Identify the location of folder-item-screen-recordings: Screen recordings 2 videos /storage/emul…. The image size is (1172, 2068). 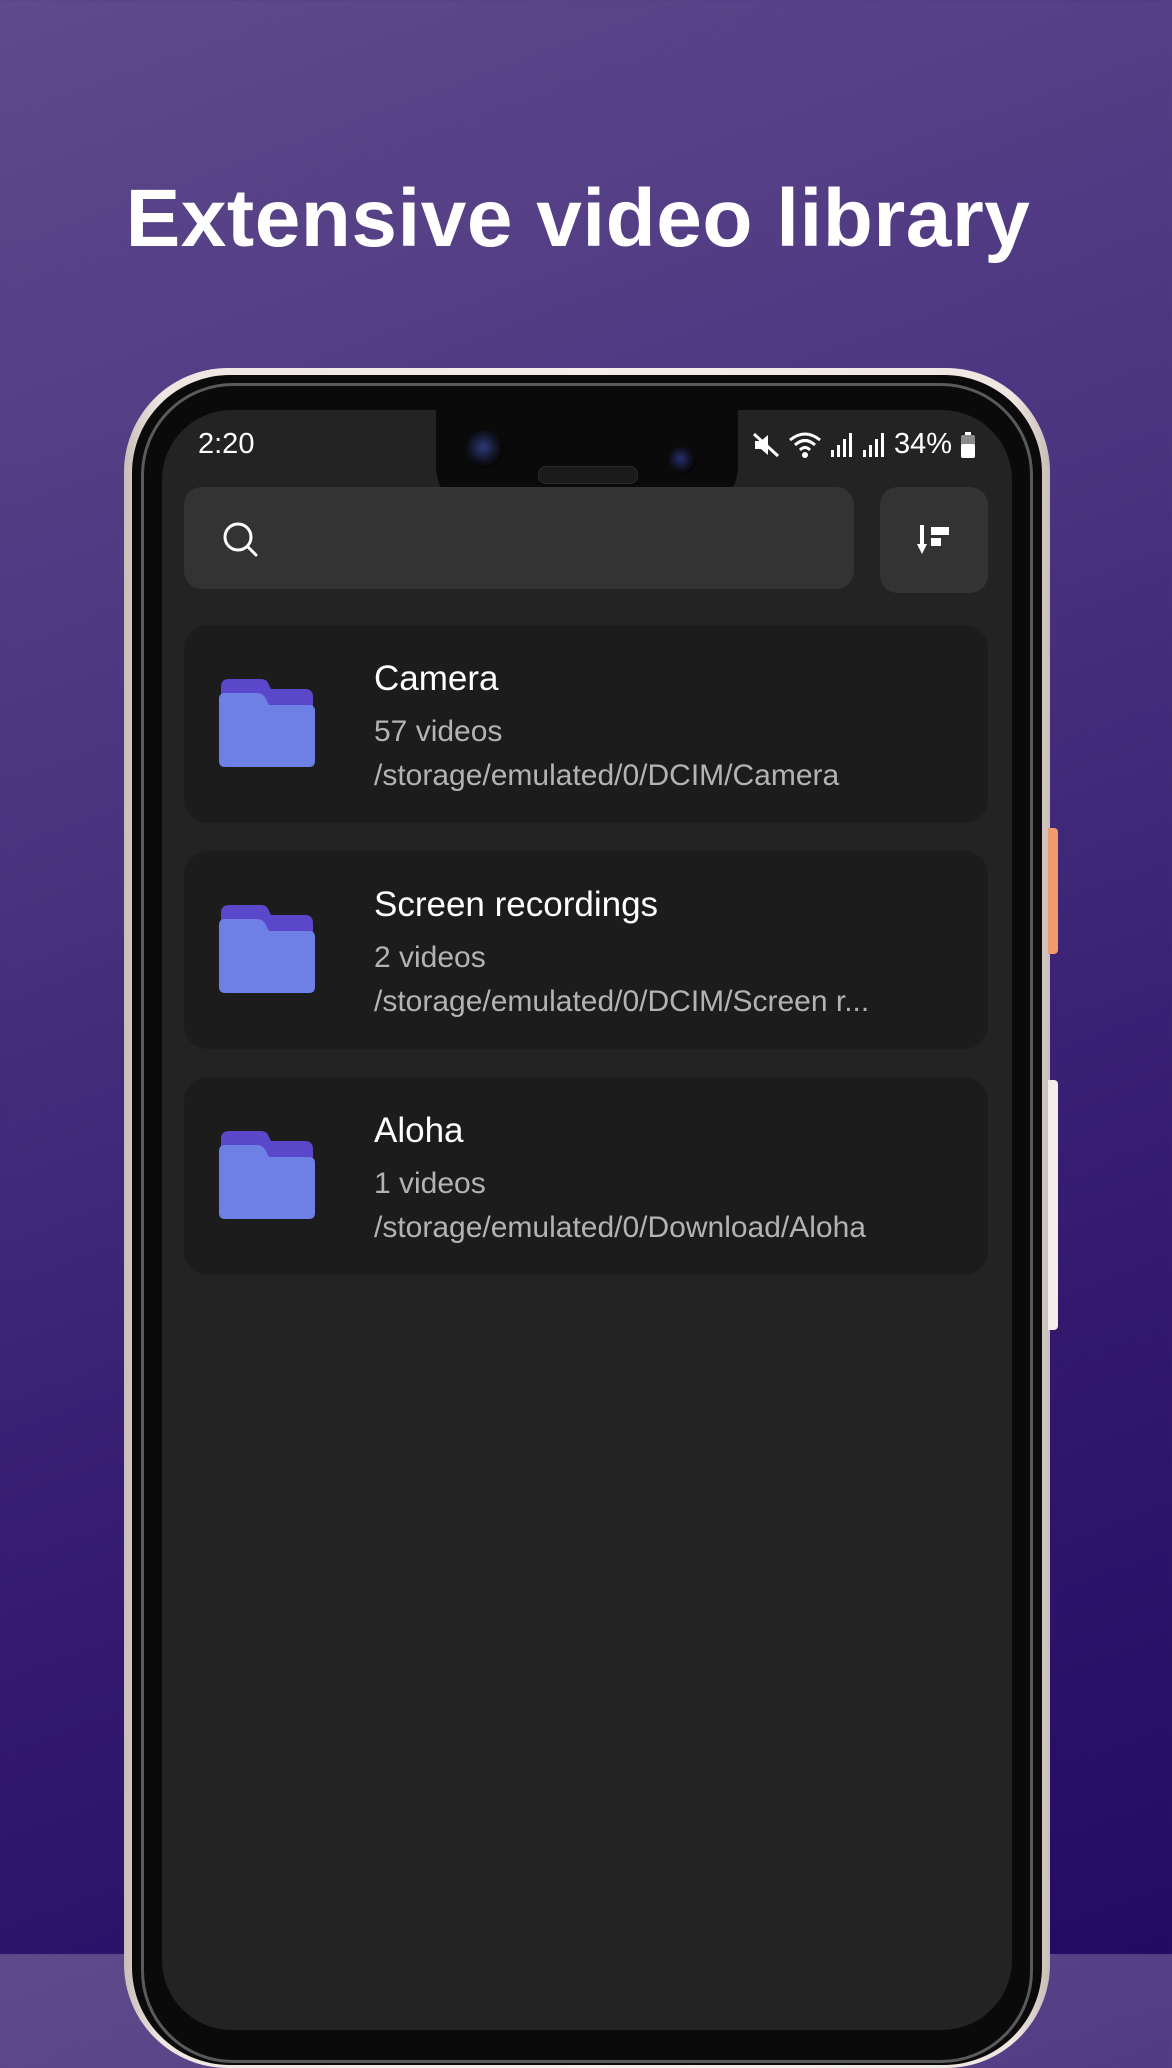
(586, 950).